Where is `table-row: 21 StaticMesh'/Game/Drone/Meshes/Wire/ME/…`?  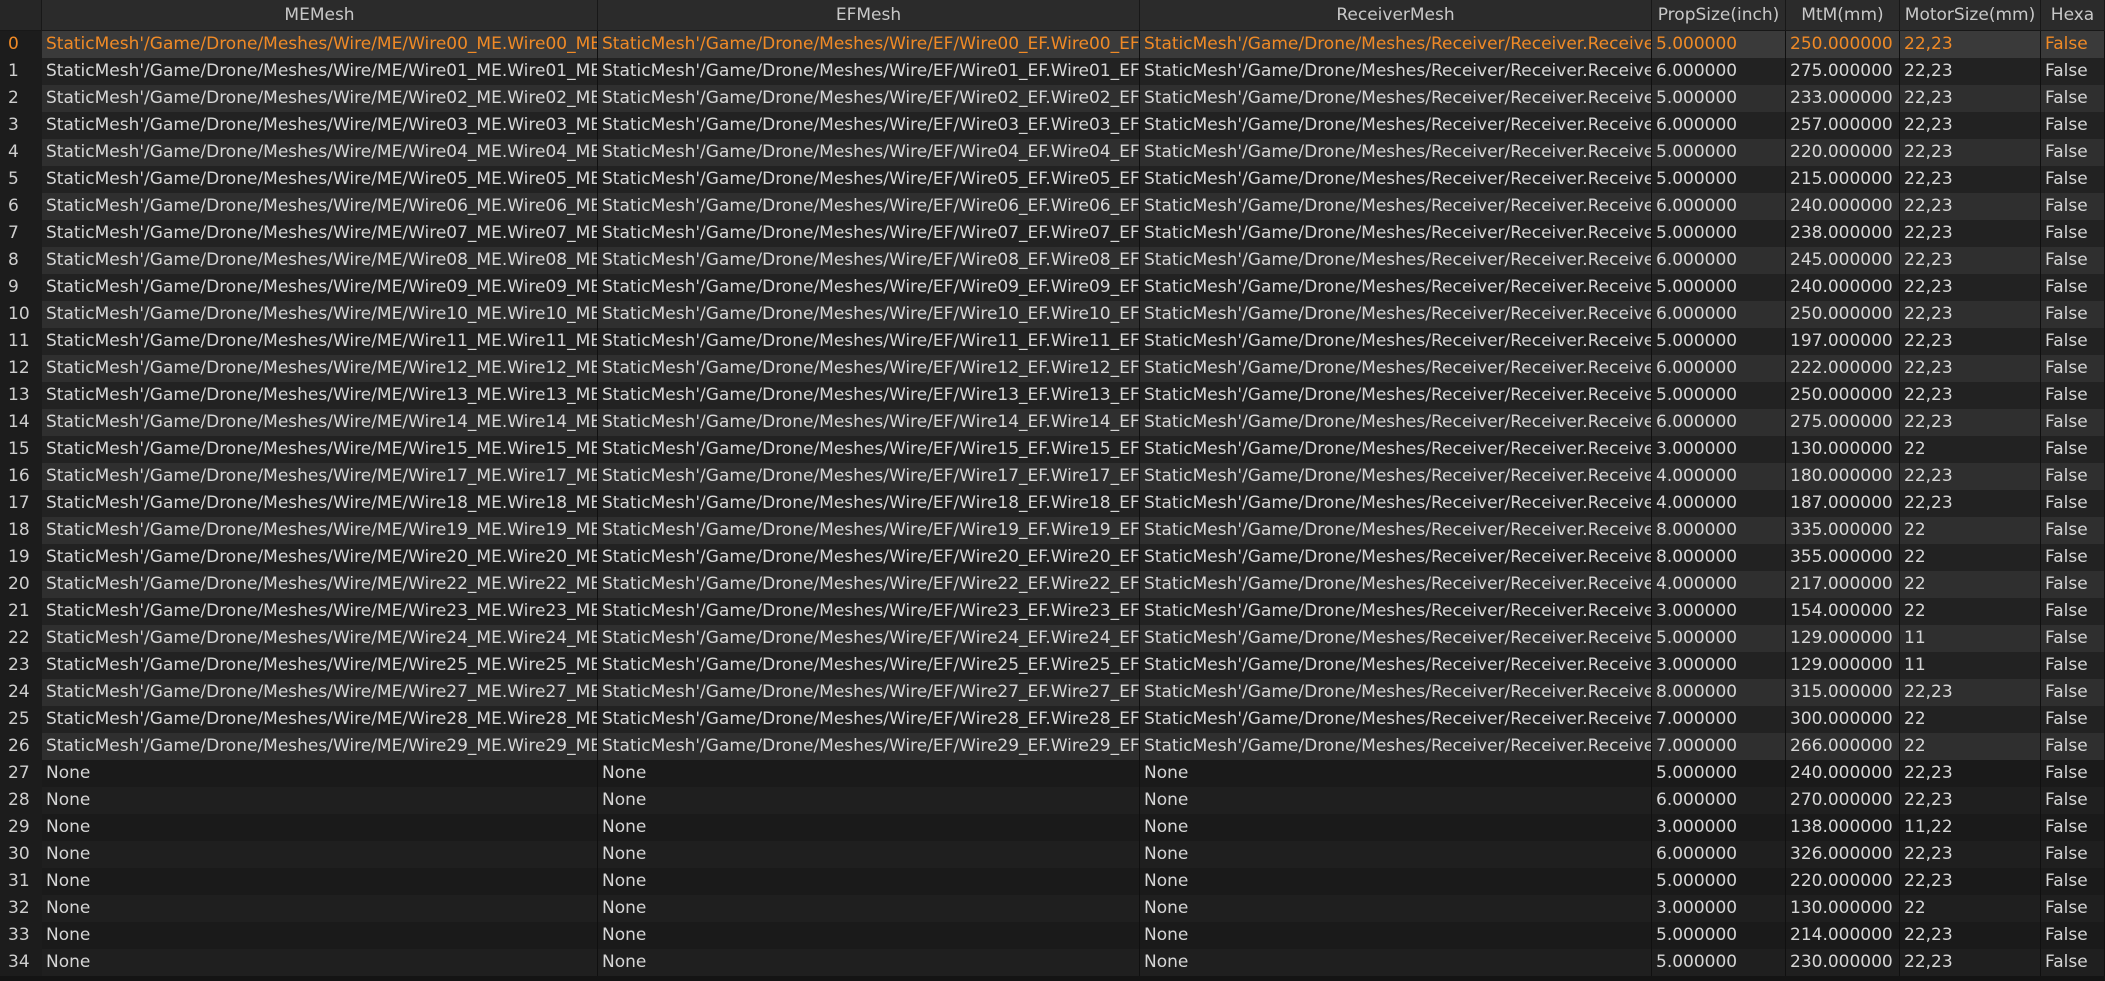 table-row: 21 StaticMesh'/Game/Drone/Meshes/Wire/ME/… is located at coordinates (1052, 611).